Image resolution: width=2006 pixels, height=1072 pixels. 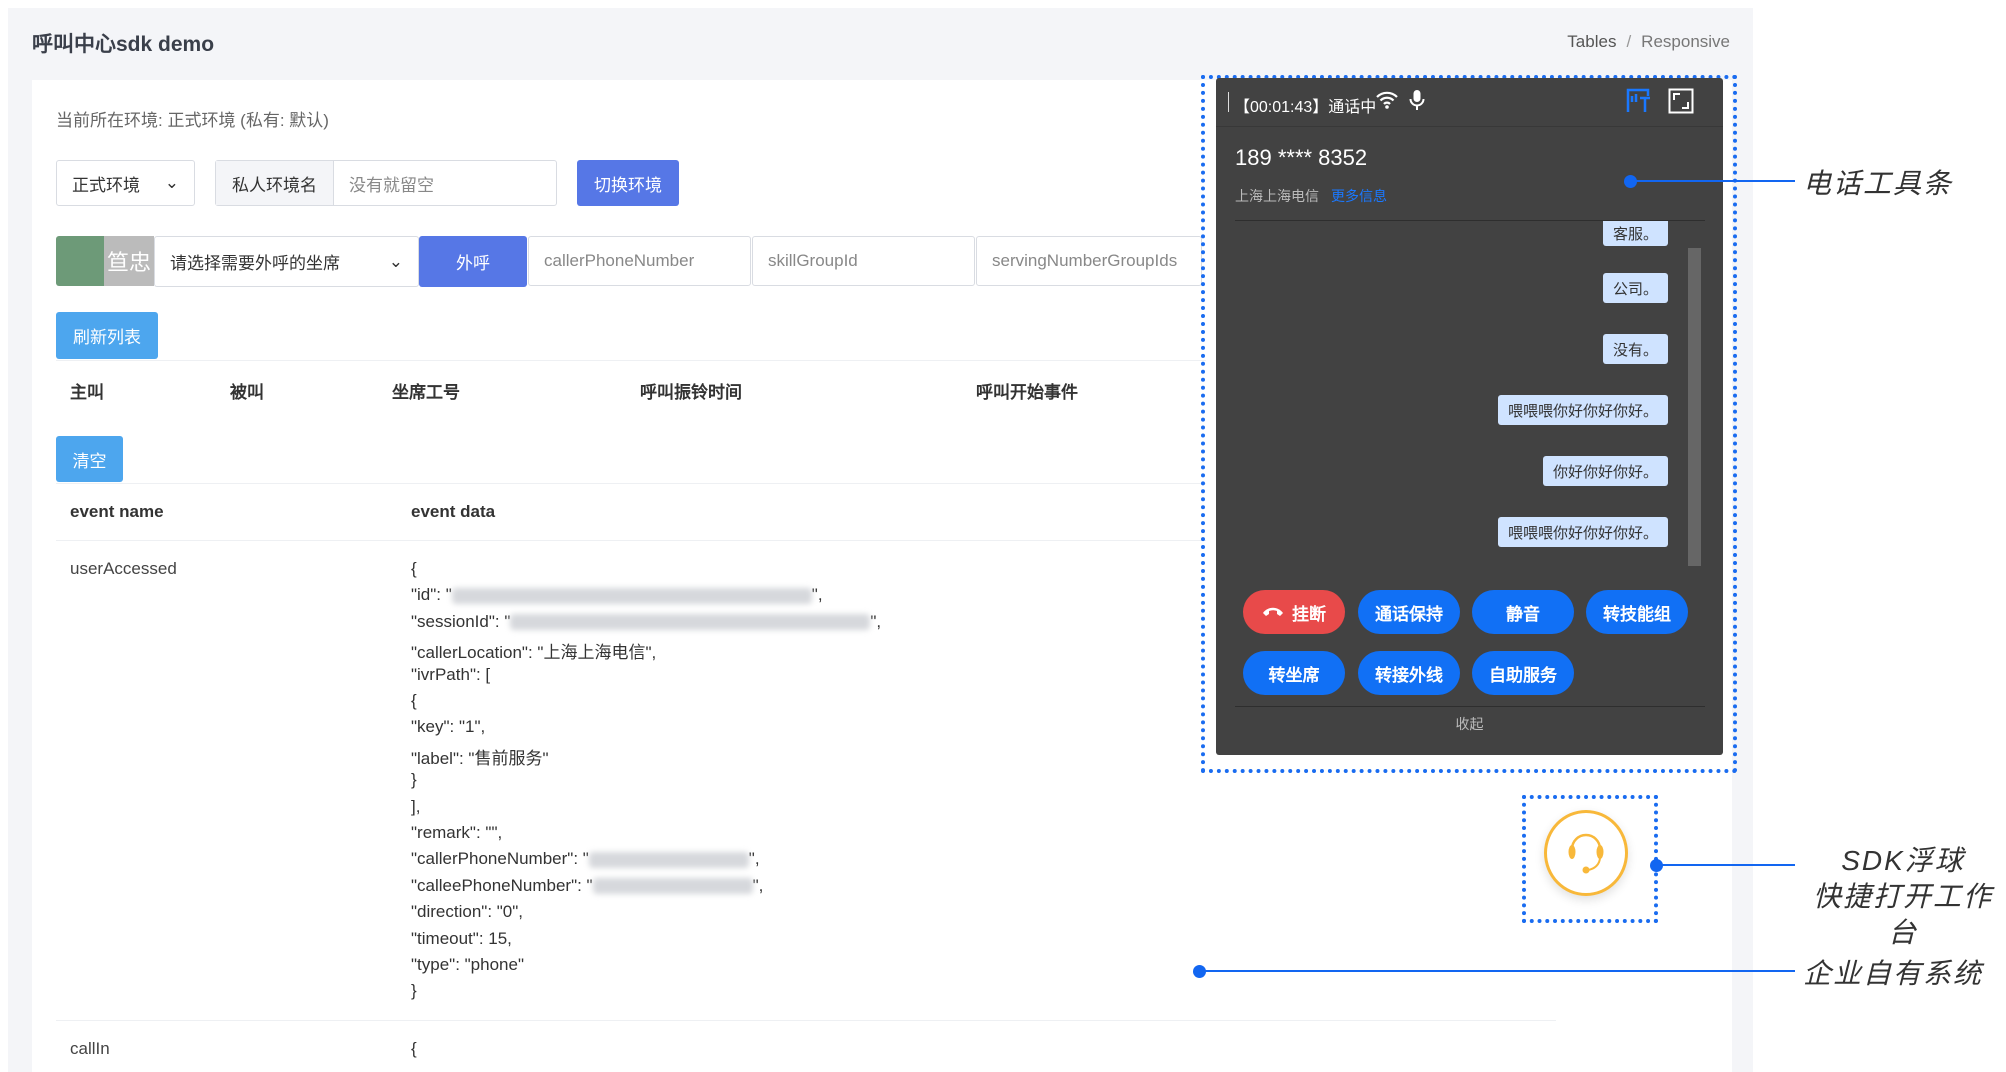 What do you see at coordinates (639, 261) in the screenshot?
I see `caller-phone-input: callerPhoneNumber` at bounding box center [639, 261].